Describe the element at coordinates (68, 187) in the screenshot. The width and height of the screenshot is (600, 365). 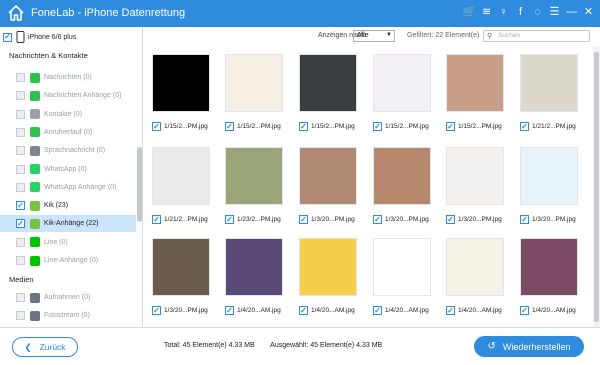
I see `sidebar-item: WhatsApp Anhänge (0)` at that location.